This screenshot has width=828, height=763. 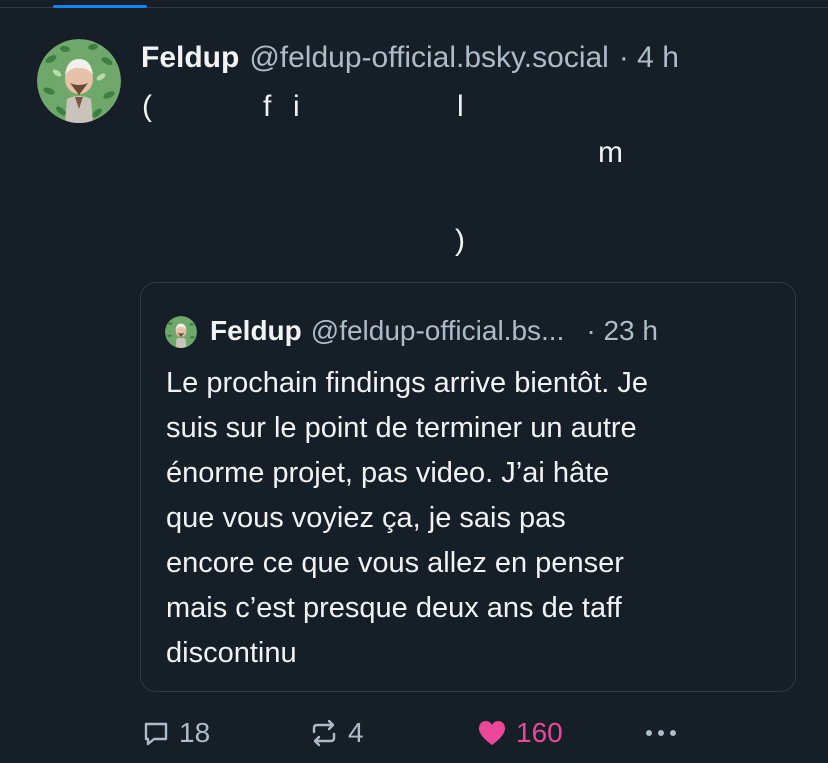 I want to click on post-text-fragment: f, so click(x=267, y=106).